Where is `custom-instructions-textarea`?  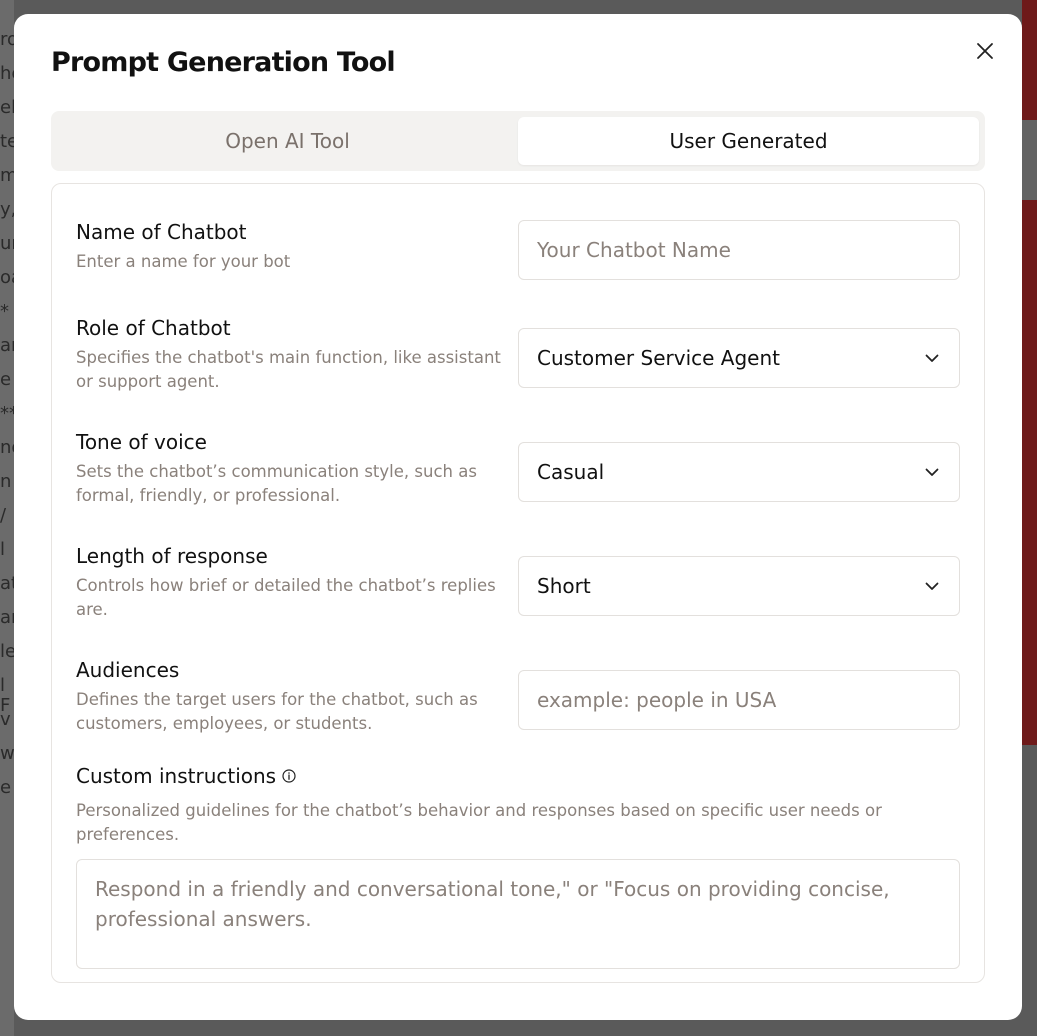 custom-instructions-textarea is located at coordinates (518, 914).